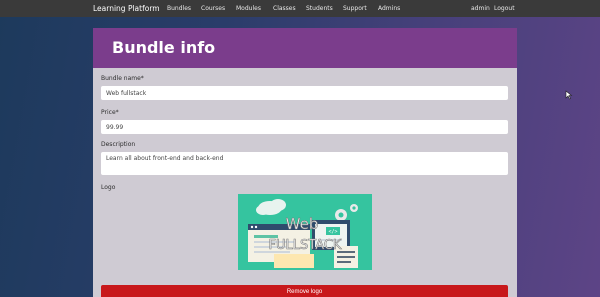 The image size is (600, 297). I want to click on bundle-name-input, so click(304, 93).